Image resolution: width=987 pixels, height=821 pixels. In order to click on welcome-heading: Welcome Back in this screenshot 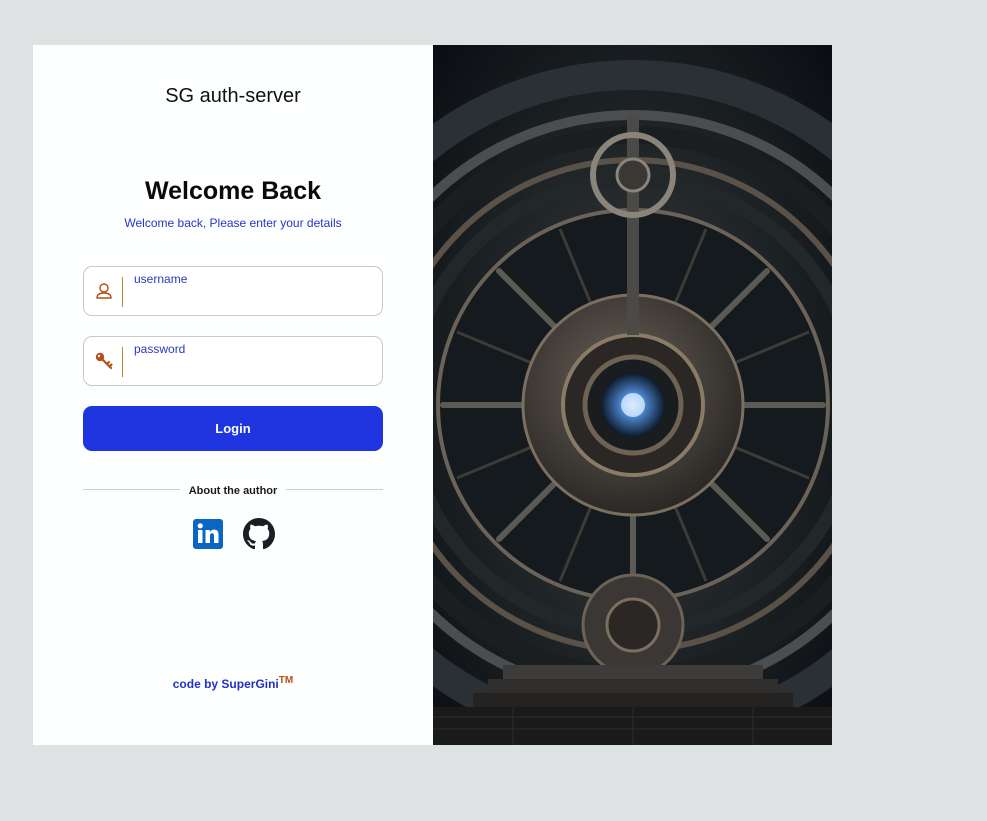, I will do `click(232, 191)`.